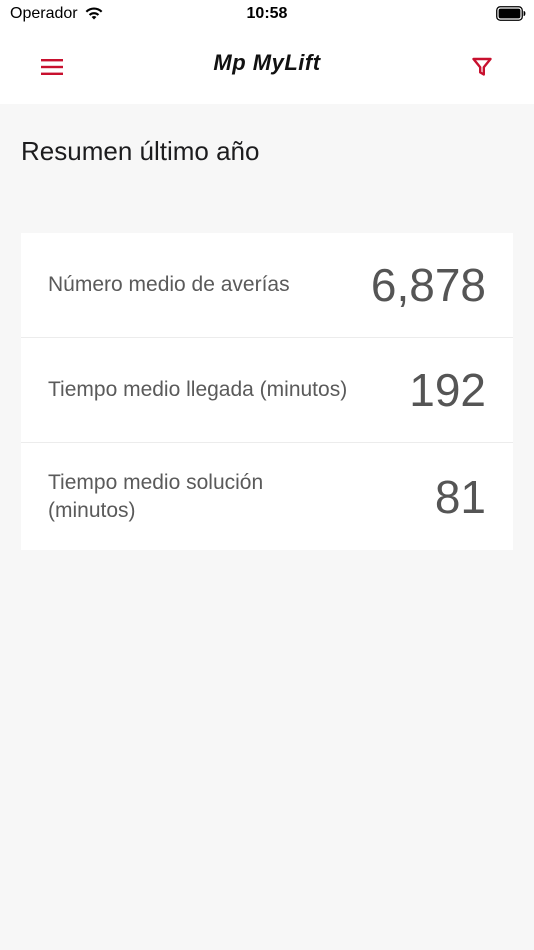 This screenshot has width=534, height=950. Describe the element at coordinates (460, 496) in the screenshot. I see `stat-value: 81` at that location.